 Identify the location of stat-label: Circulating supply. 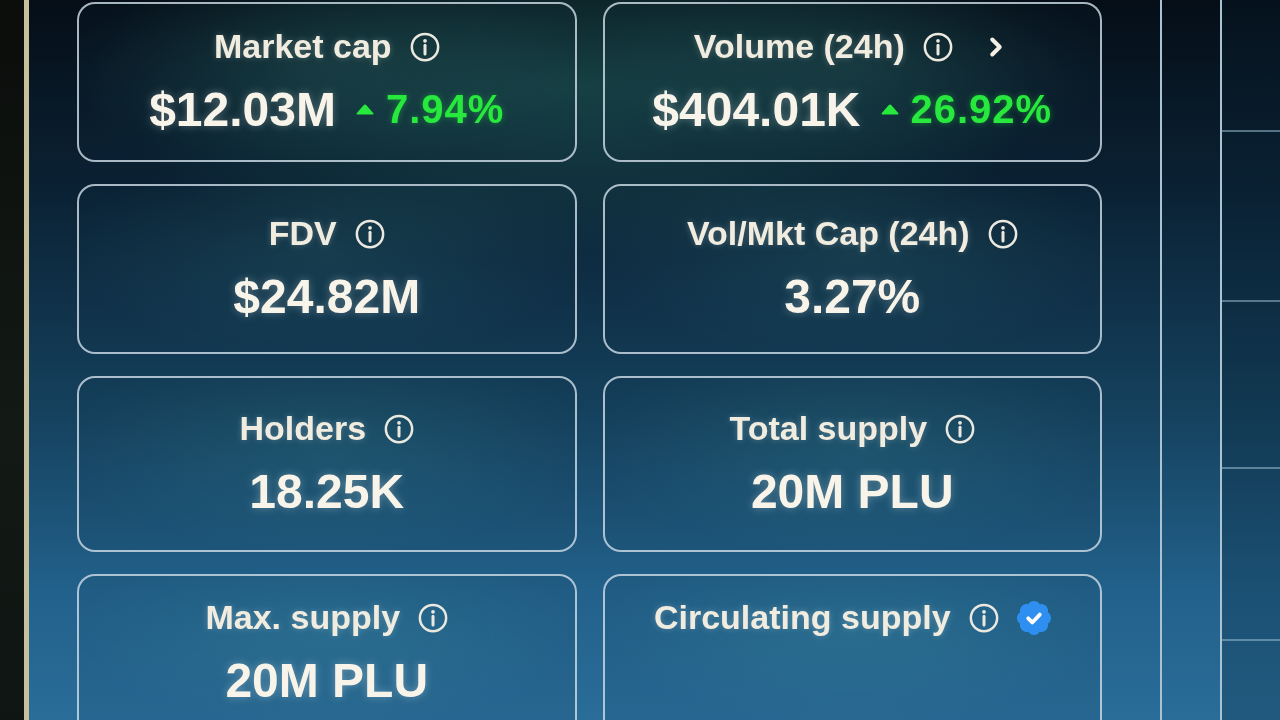
(802, 617).